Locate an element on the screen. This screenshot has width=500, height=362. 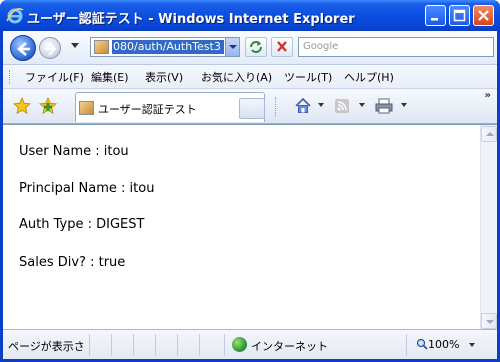
scroll-down-button is located at coordinates (489, 321).